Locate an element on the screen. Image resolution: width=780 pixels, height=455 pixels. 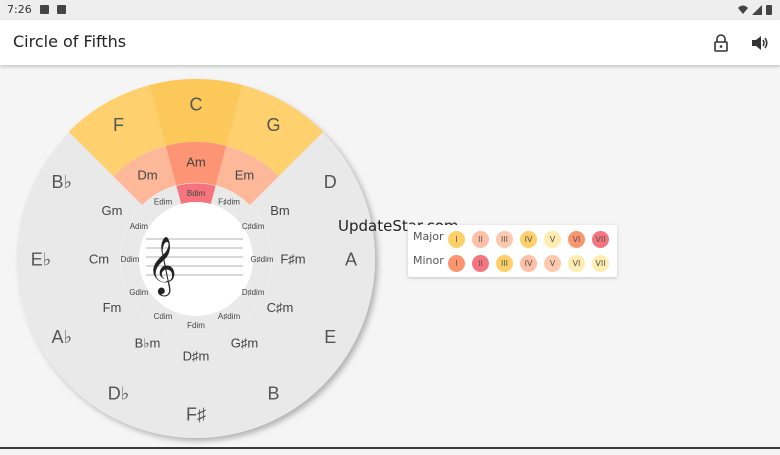
minor-key-label: Gm is located at coordinates (112, 210).